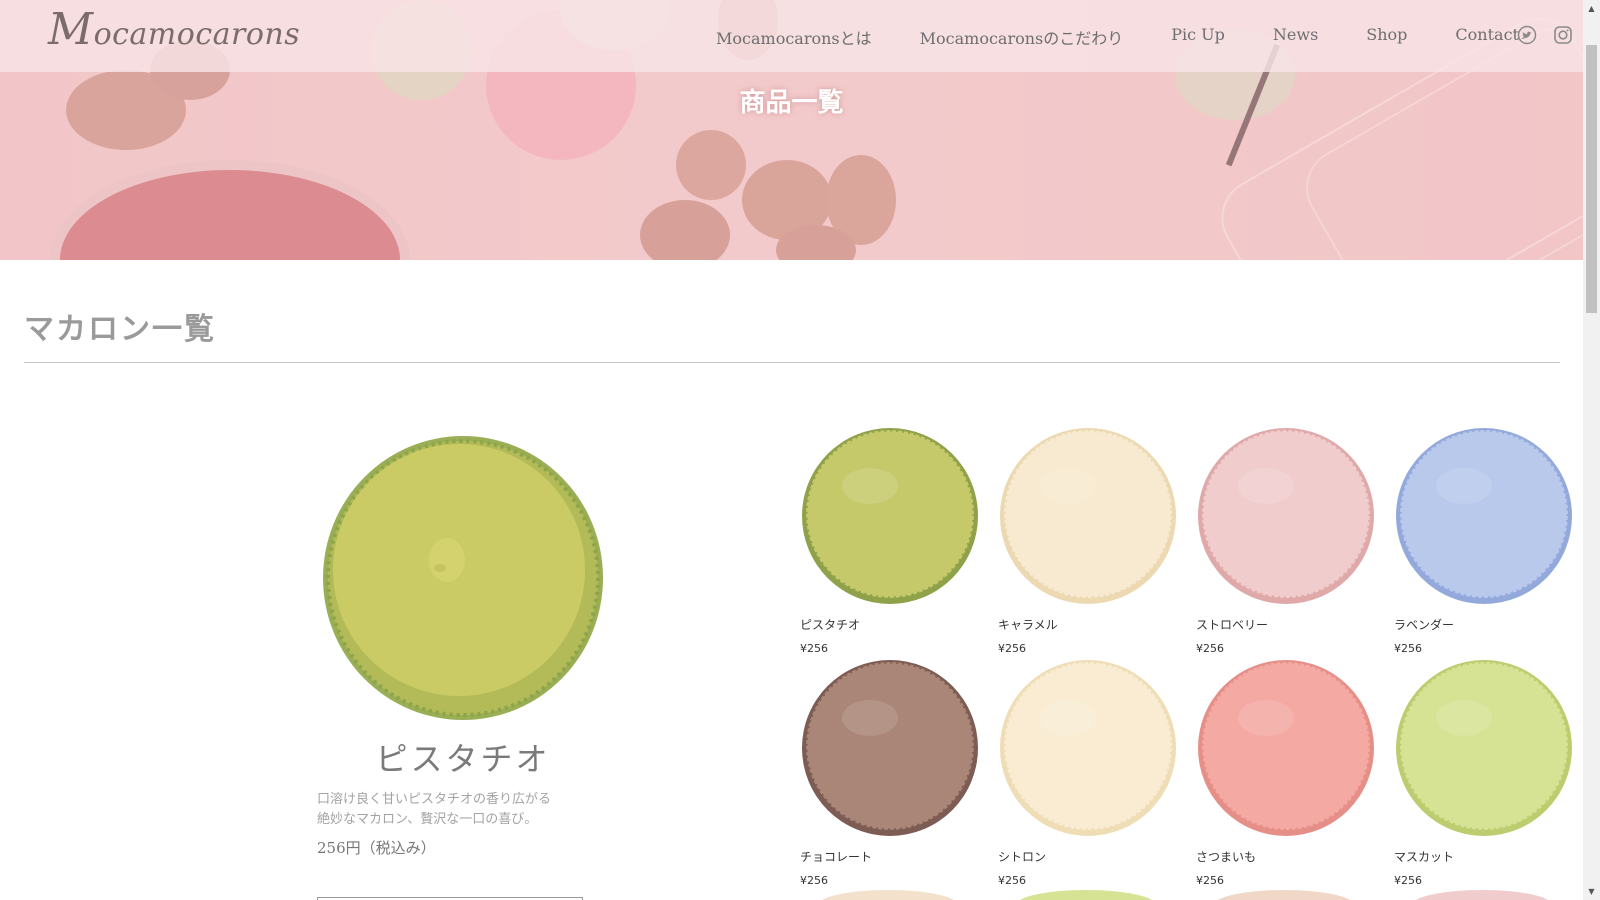 This screenshot has width=1600, height=900. Describe the element at coordinates (1226, 856) in the screenshot. I see `product-name: さつまいも` at that location.